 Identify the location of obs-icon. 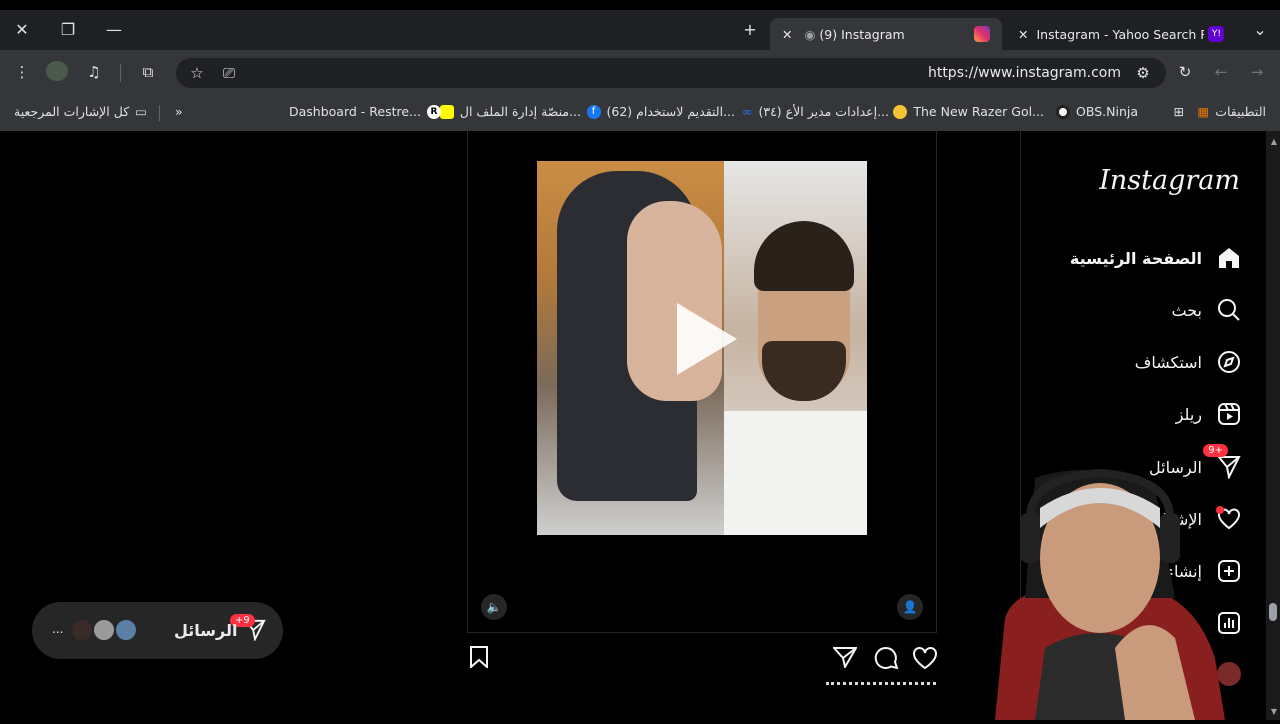
(1063, 111).